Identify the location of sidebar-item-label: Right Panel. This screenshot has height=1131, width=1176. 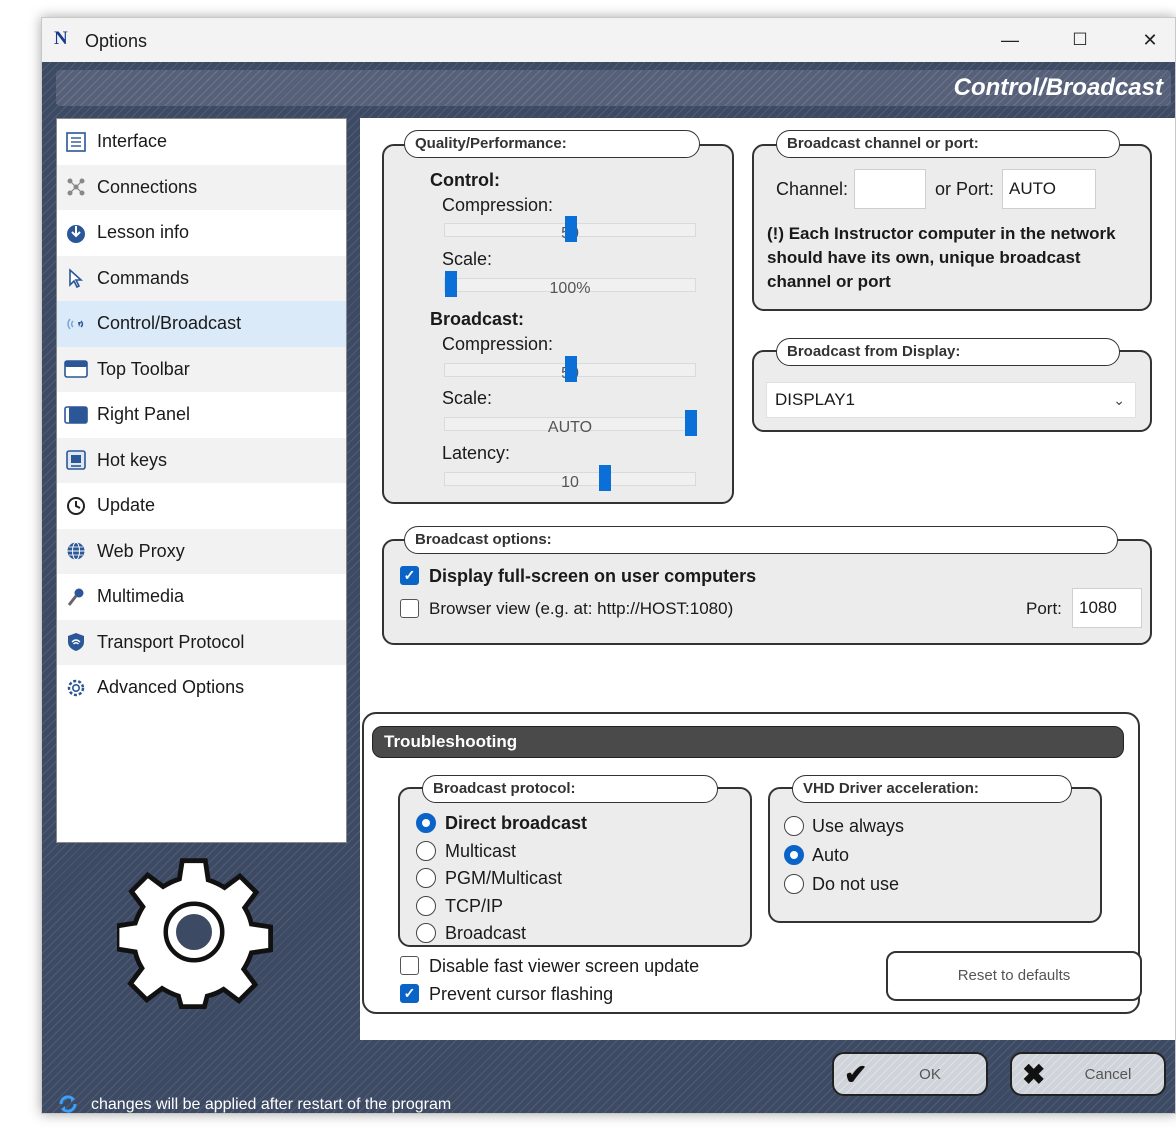
(144, 414).